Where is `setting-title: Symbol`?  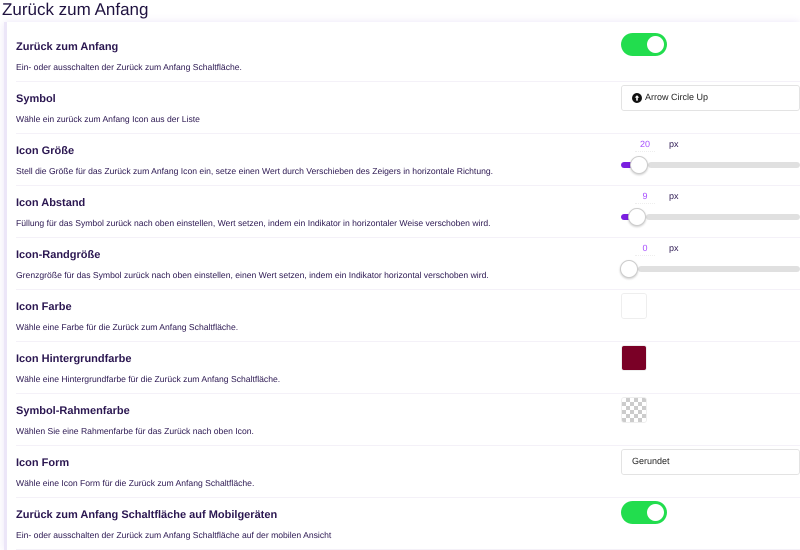
setting-title: Symbol is located at coordinates (36, 99).